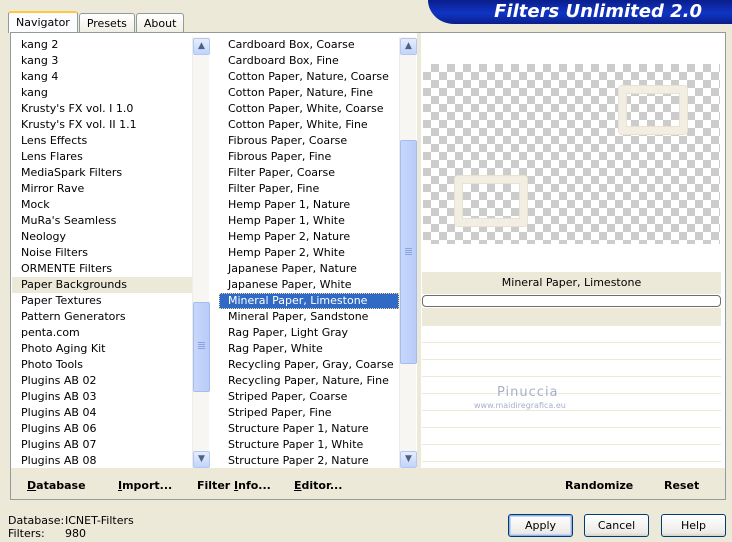 The image size is (732, 542). I want to click on category-list-item: Photo Tools, so click(102, 365).